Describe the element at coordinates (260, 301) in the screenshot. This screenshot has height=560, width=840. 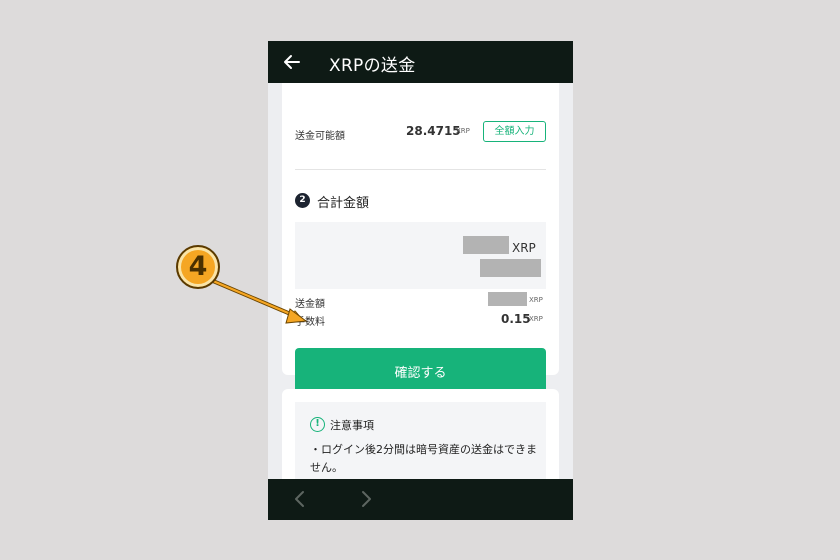
I see `annotation-arrow` at that location.